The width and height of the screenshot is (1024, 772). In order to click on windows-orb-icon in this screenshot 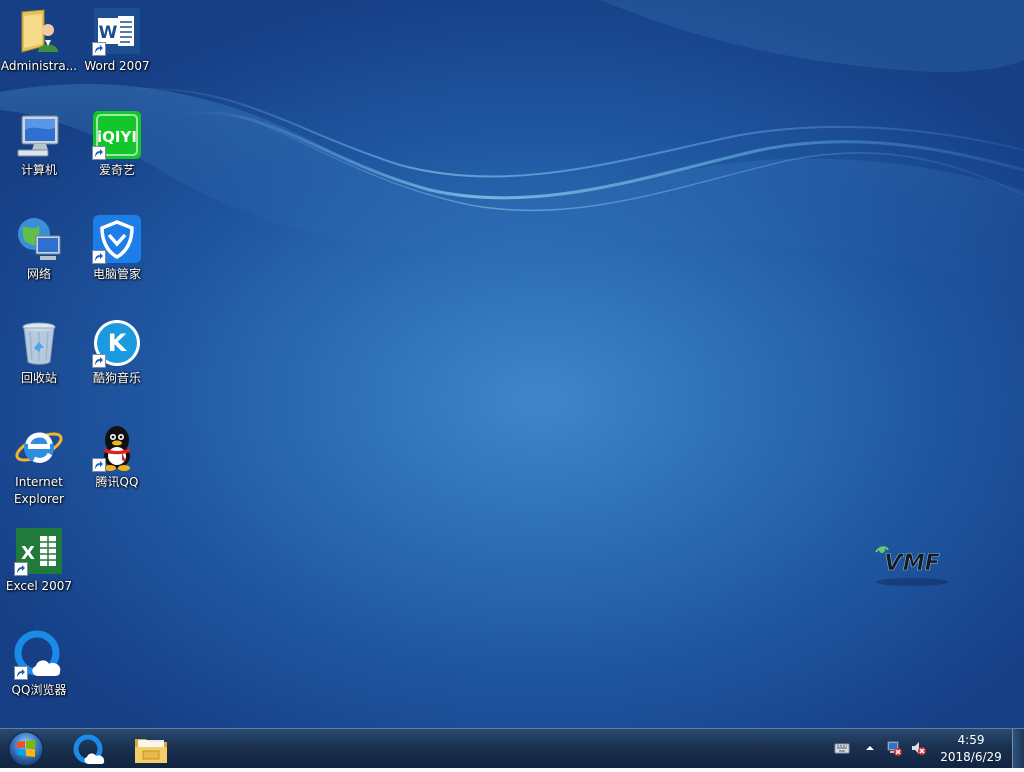, I will do `click(26, 749)`.